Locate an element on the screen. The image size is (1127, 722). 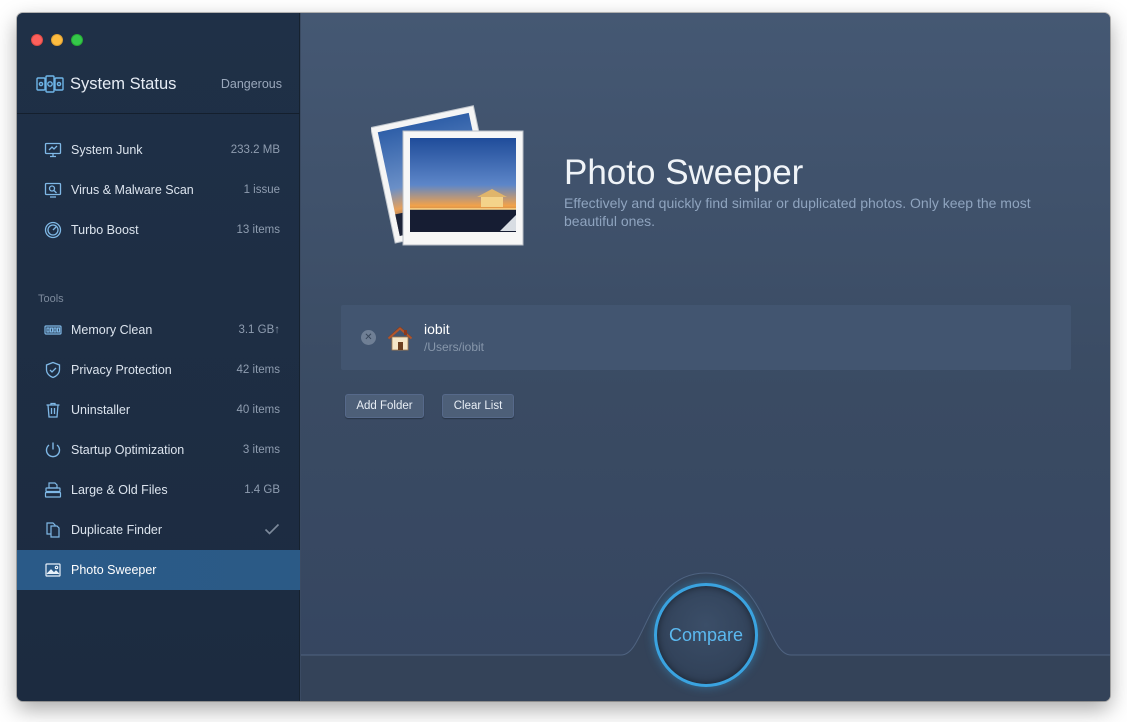
sidebar-item-label: Photo Sweeper is located at coordinates (114, 570).